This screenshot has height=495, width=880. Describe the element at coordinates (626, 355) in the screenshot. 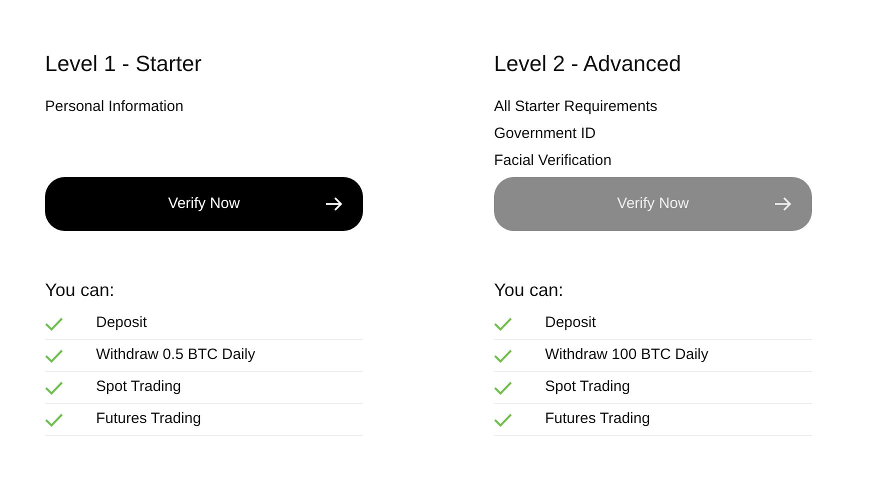

I see `ability-text: Withdraw 100 BTC Daily` at that location.